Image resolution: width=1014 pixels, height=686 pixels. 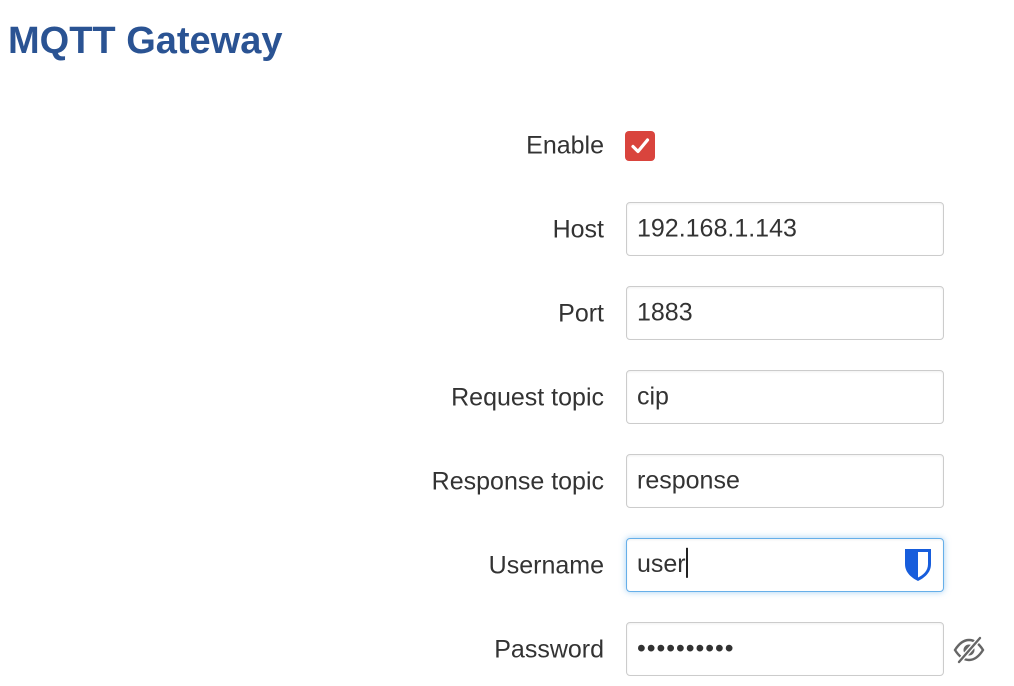 What do you see at coordinates (581, 313) in the screenshot?
I see `port-label: Port` at bounding box center [581, 313].